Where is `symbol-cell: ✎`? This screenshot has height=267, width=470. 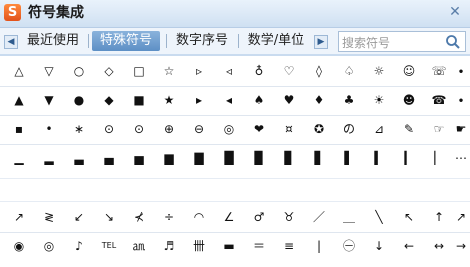 symbol-cell: ✎ is located at coordinates (409, 129).